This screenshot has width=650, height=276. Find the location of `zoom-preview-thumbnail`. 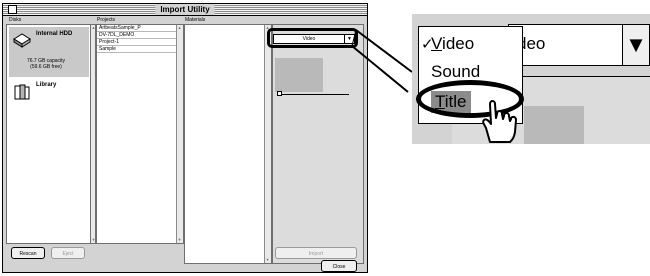

zoom-preview-thumbnail is located at coordinates (554, 125).